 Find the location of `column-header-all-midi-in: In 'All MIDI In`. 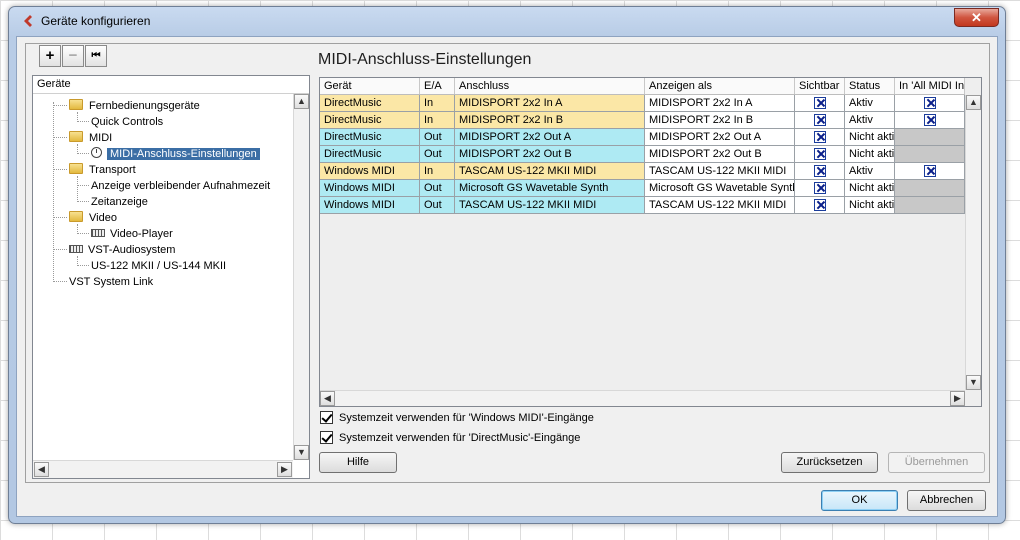

column-header-all-midi-in: In 'All MIDI In is located at coordinates (930, 86).